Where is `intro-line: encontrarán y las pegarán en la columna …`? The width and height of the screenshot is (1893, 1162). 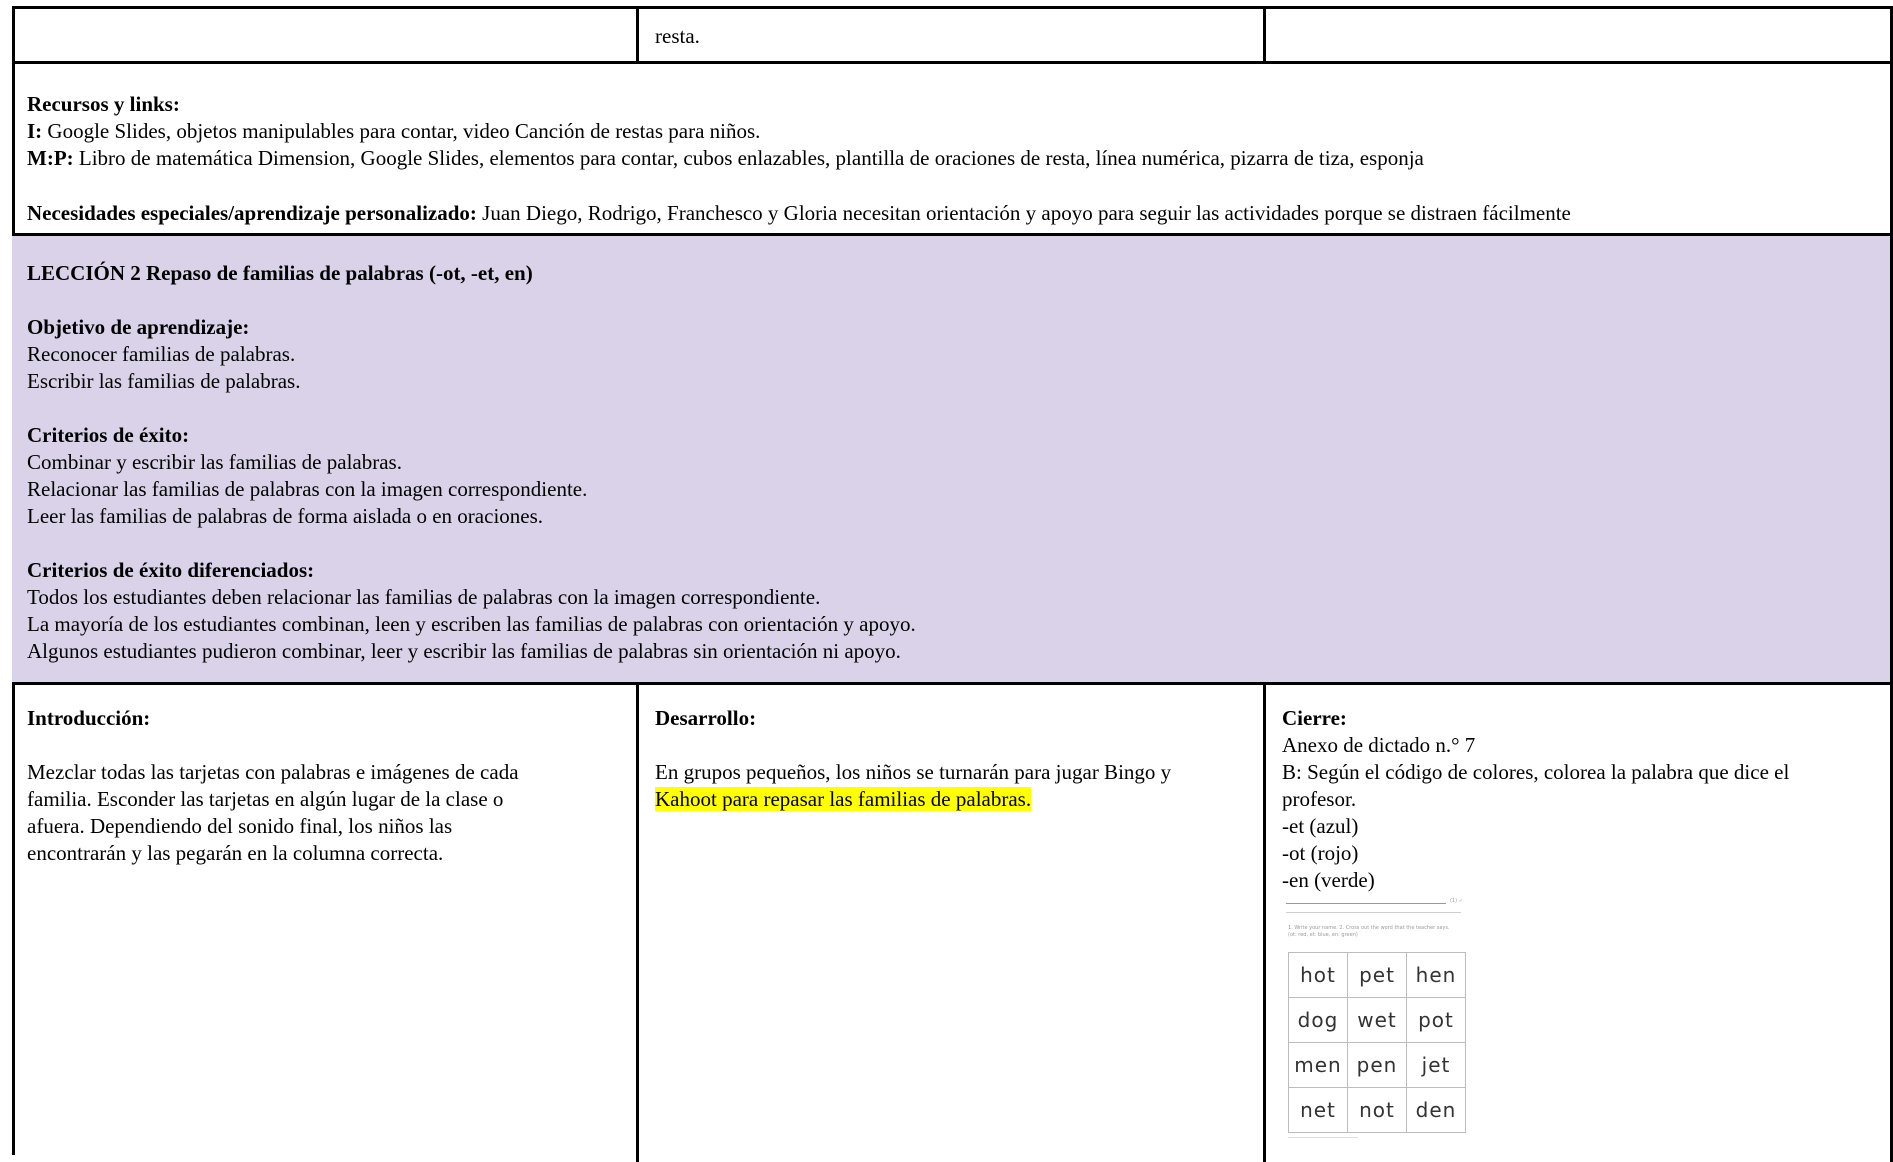
intro-line: encontrarán y las pegarán en la columna … is located at coordinates (235, 853).